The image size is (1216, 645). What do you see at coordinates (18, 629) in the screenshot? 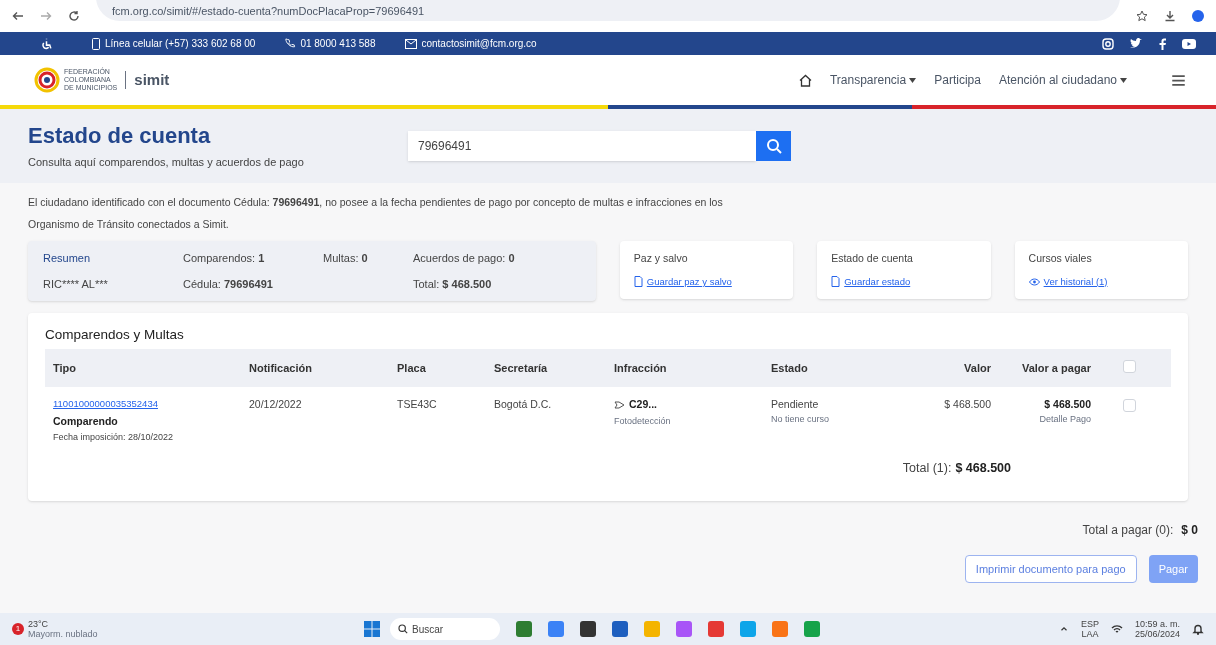
I see `notification-badge: 1` at bounding box center [18, 629].